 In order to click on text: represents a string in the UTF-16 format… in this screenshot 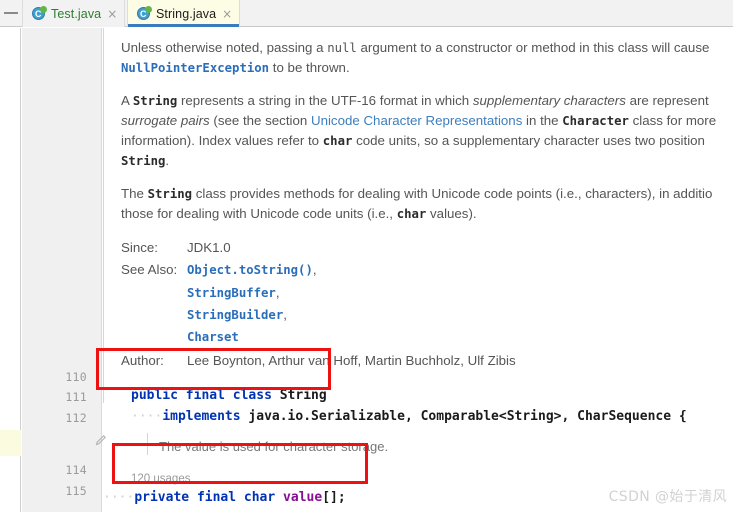, I will do `click(325, 100)`.